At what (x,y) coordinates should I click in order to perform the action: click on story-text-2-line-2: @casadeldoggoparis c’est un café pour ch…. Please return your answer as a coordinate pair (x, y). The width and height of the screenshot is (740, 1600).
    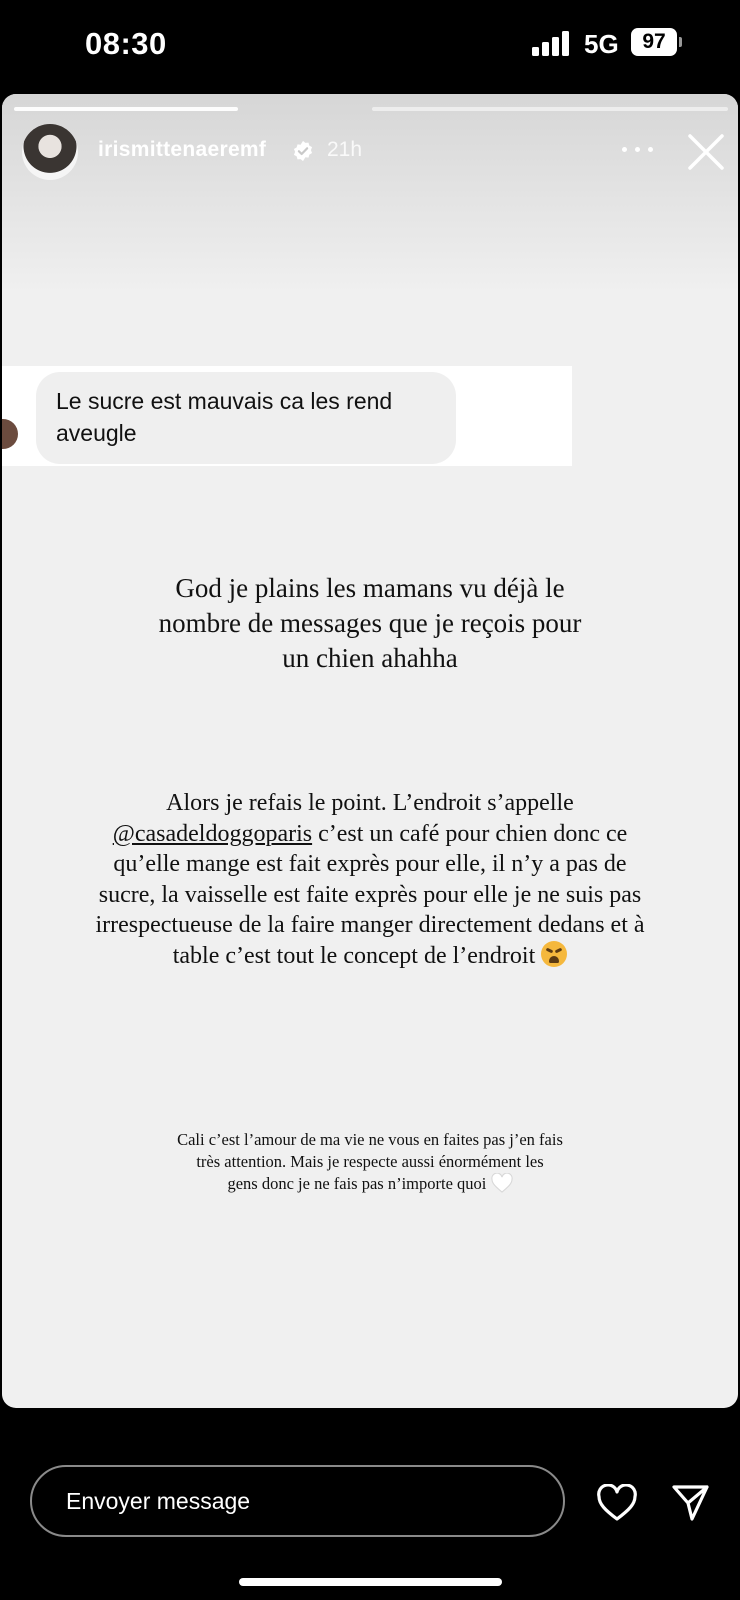
    Looking at the image, I should click on (370, 834).